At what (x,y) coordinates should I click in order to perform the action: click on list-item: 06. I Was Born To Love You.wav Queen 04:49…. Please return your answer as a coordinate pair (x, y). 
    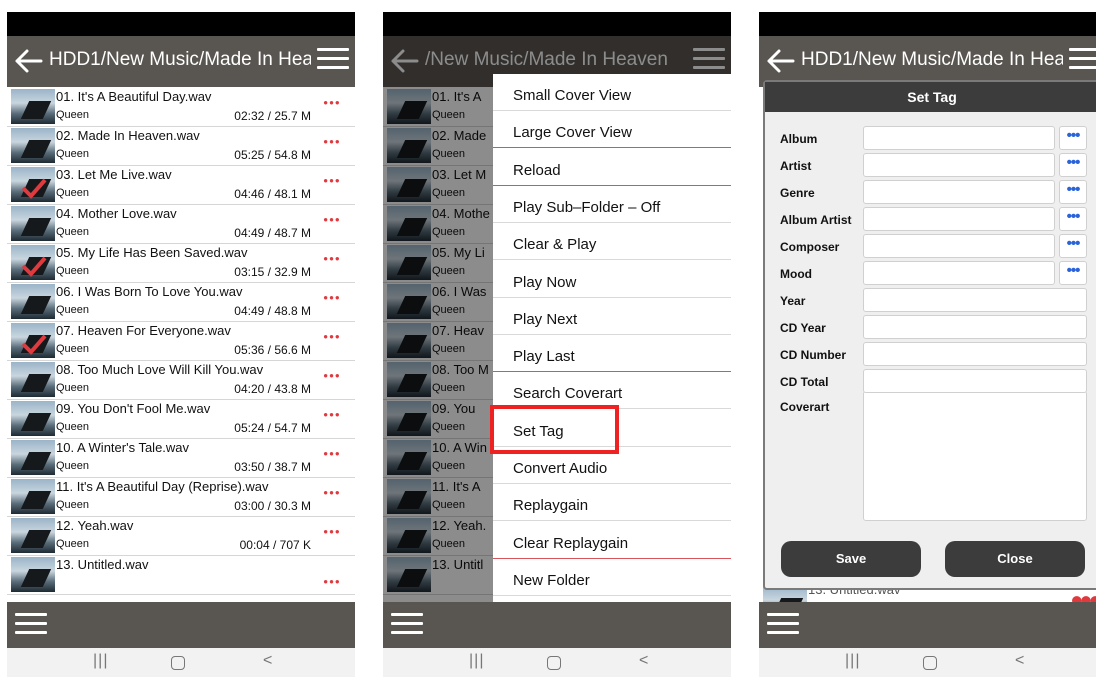
    Looking at the image, I should click on (181, 302).